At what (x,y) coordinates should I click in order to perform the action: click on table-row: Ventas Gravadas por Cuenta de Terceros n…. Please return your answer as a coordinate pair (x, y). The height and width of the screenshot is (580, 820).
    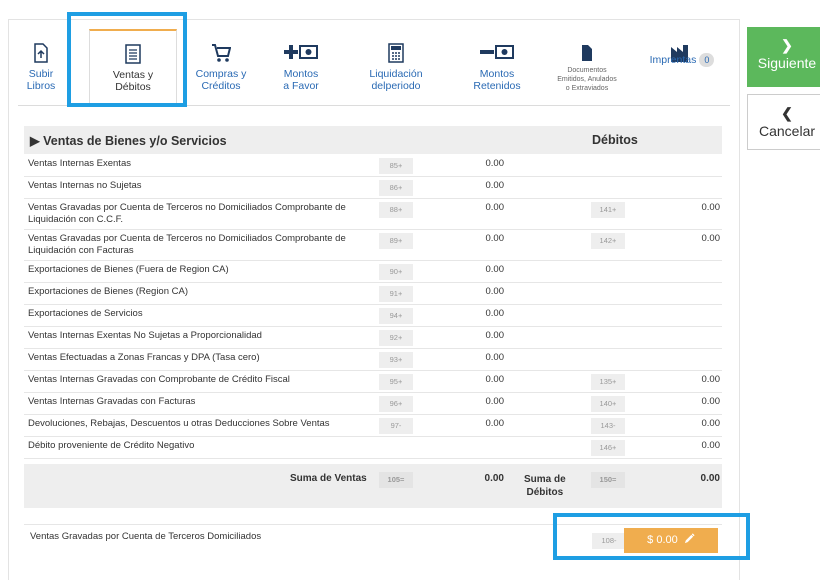
    Looking at the image, I should click on (373, 214).